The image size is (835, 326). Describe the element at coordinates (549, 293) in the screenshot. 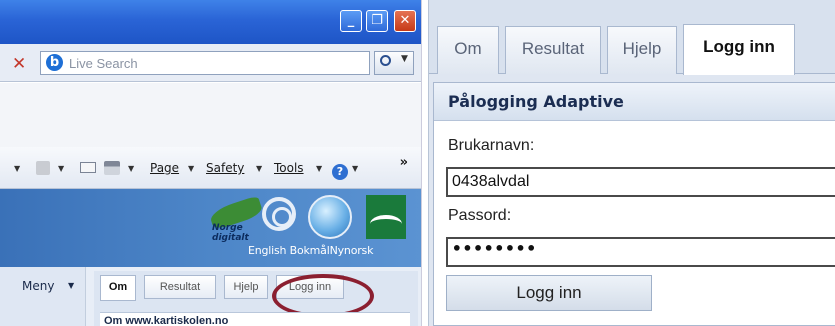

I see `login-button: Logg inn` at that location.